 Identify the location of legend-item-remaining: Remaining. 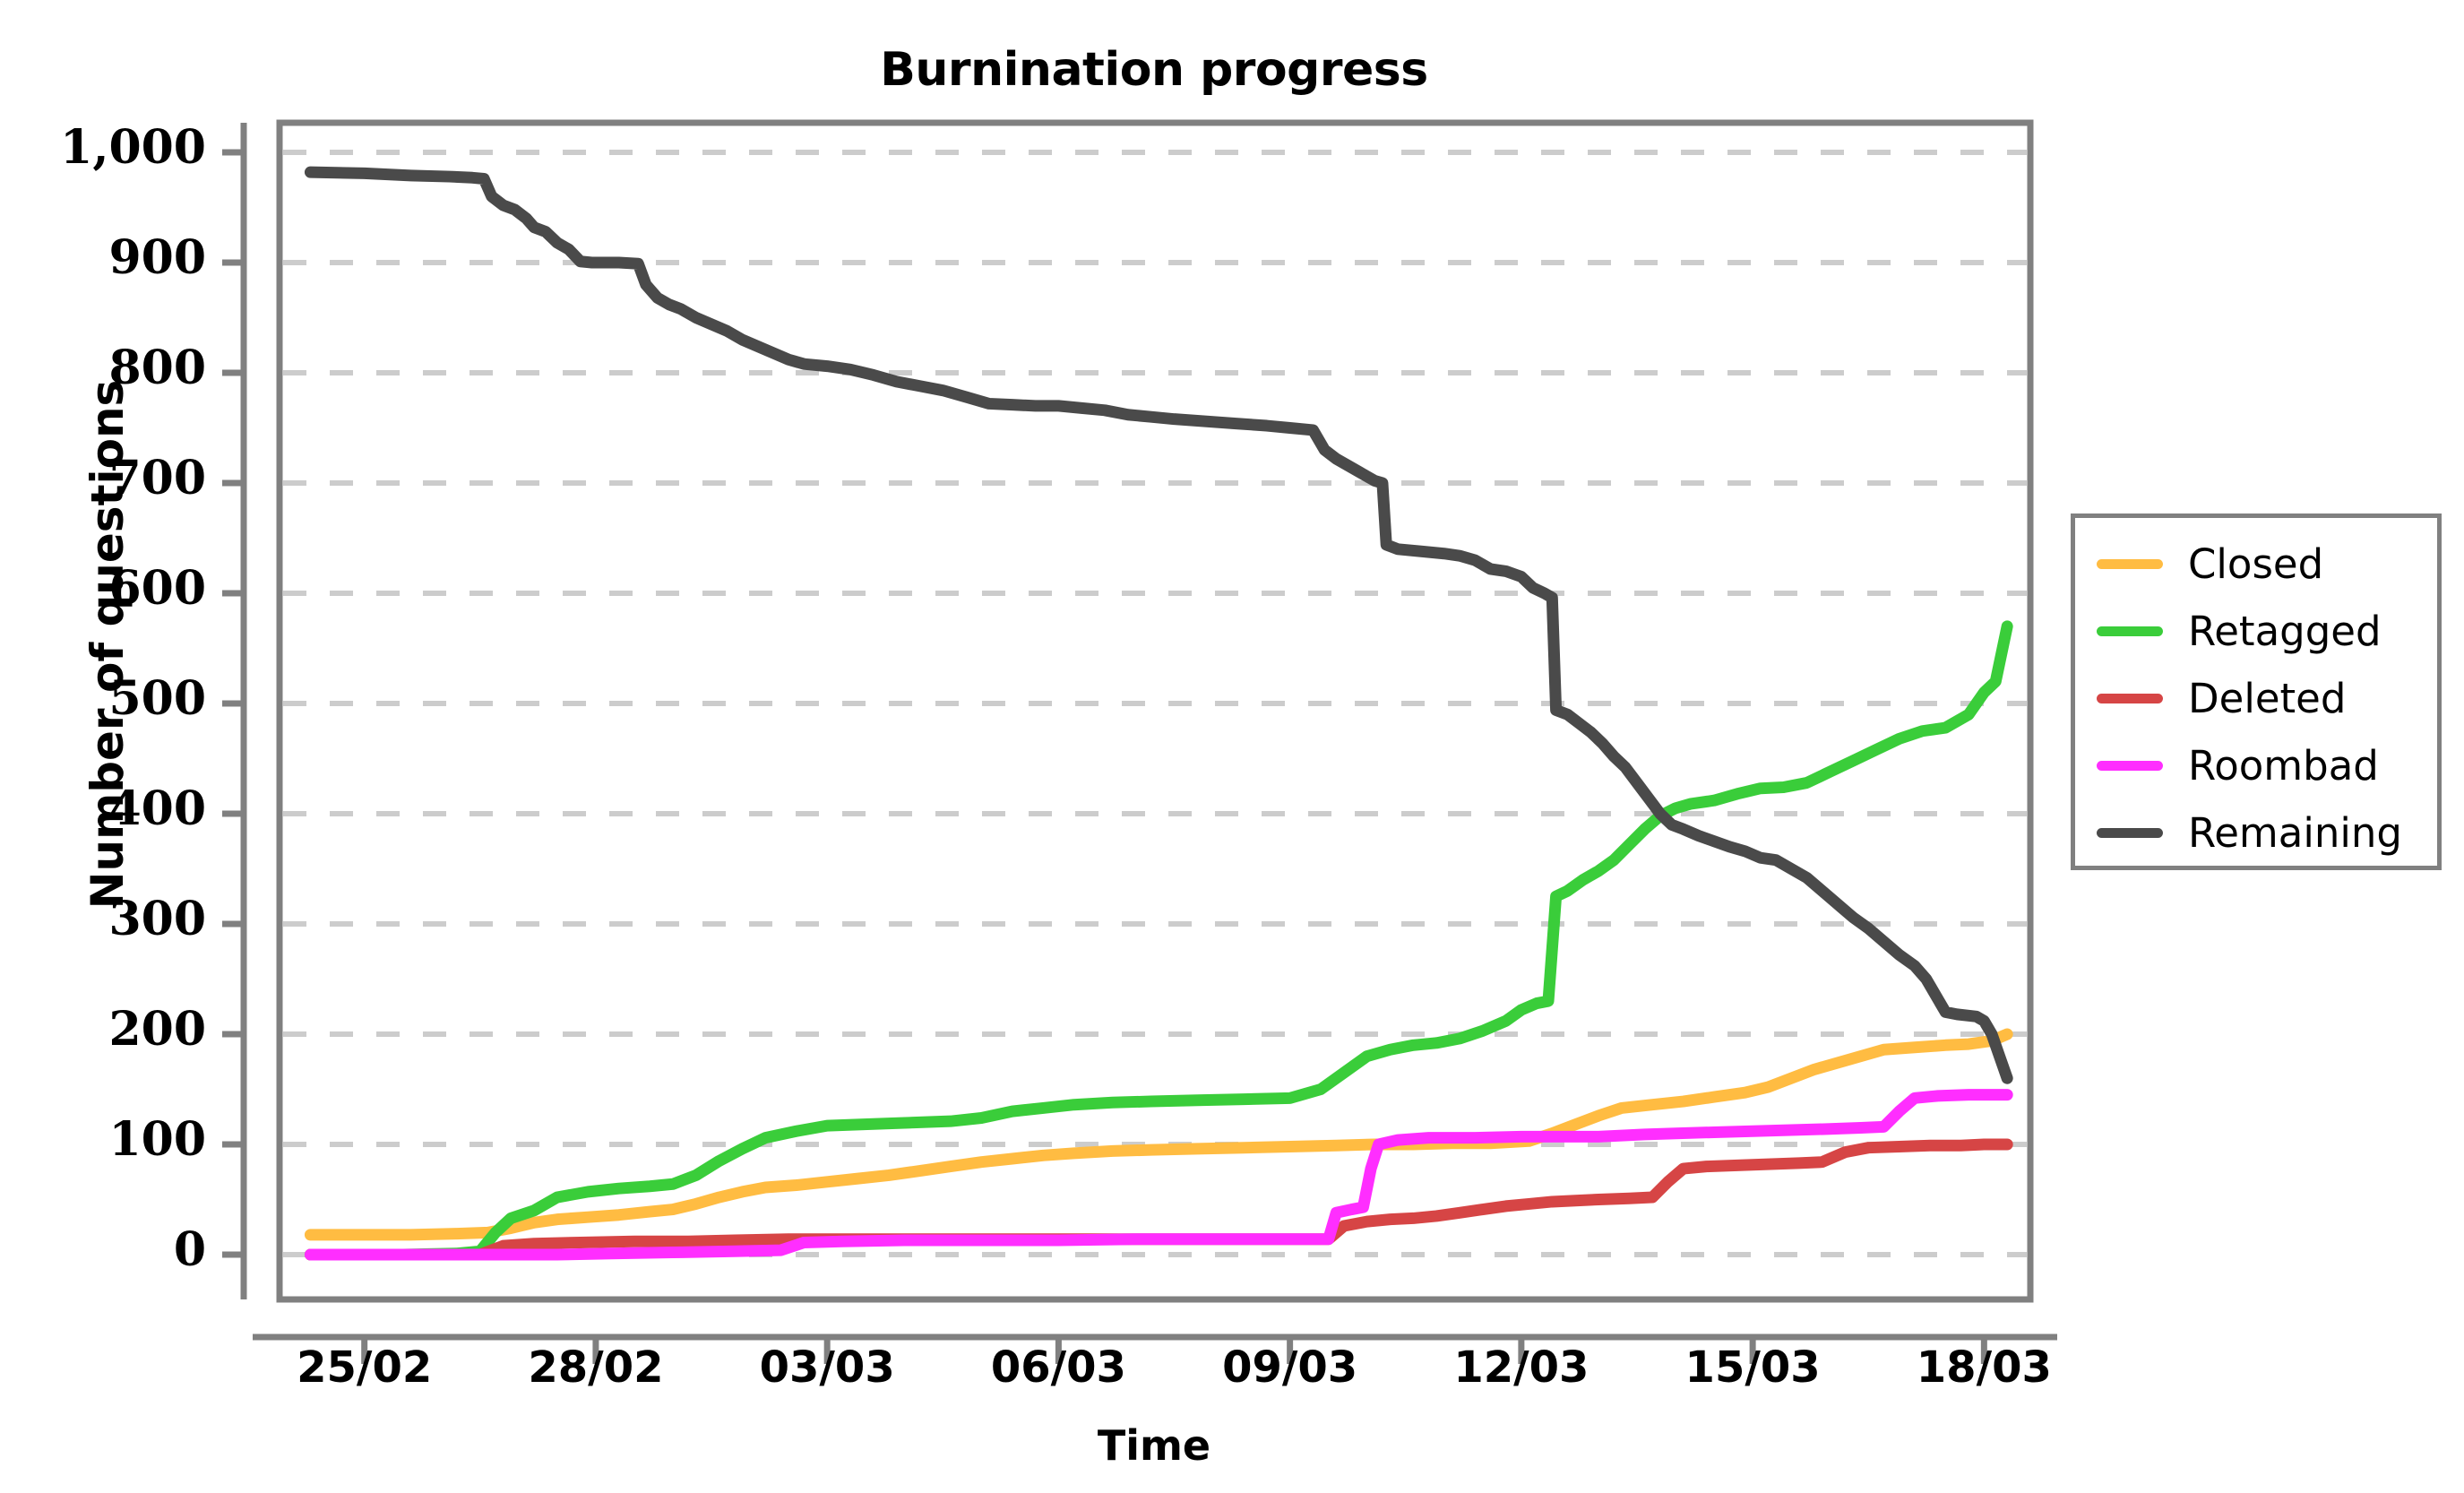
(2256, 832).